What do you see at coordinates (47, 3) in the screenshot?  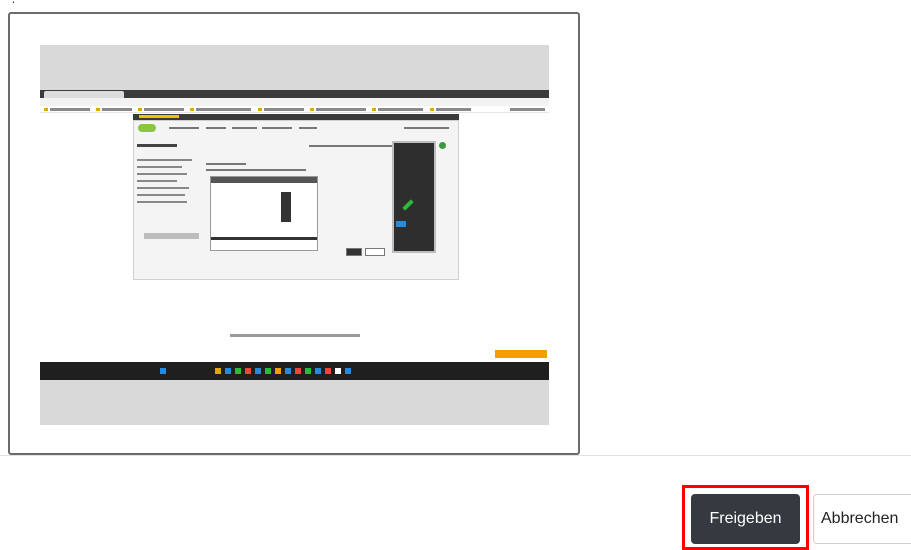 I see `dialog-heading-partial: · . · · · · · · · ·` at bounding box center [47, 3].